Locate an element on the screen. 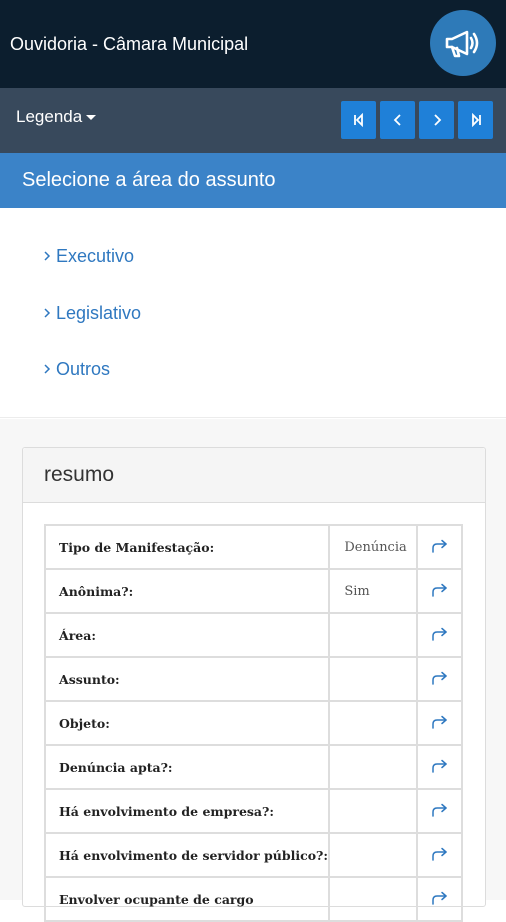 Image resolution: width=506 pixels, height=922 pixels. legend-label: Legenda is located at coordinates (49, 116).